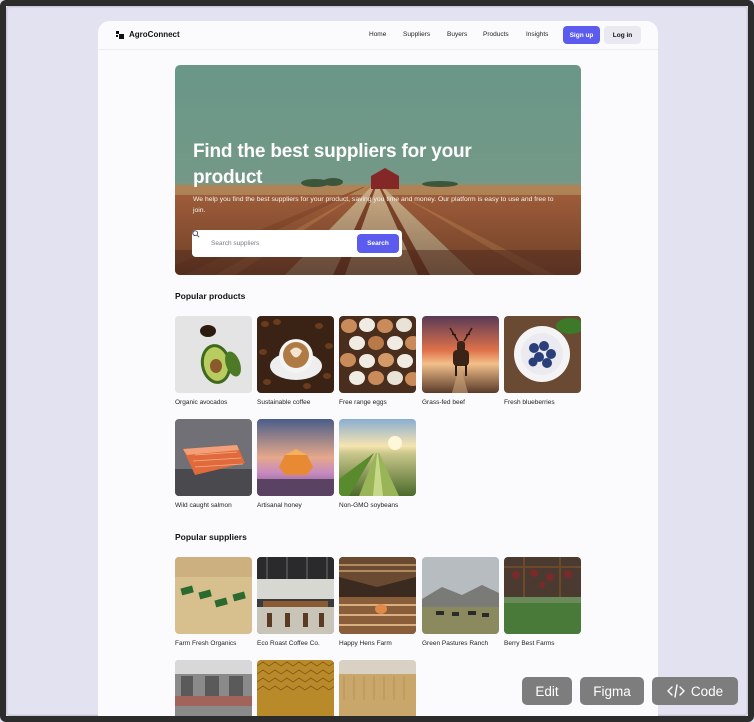 Image resolution: width=754 pixels, height=722 pixels. I want to click on supplier-card: Eco Roast Coffee Co., so click(295, 602).